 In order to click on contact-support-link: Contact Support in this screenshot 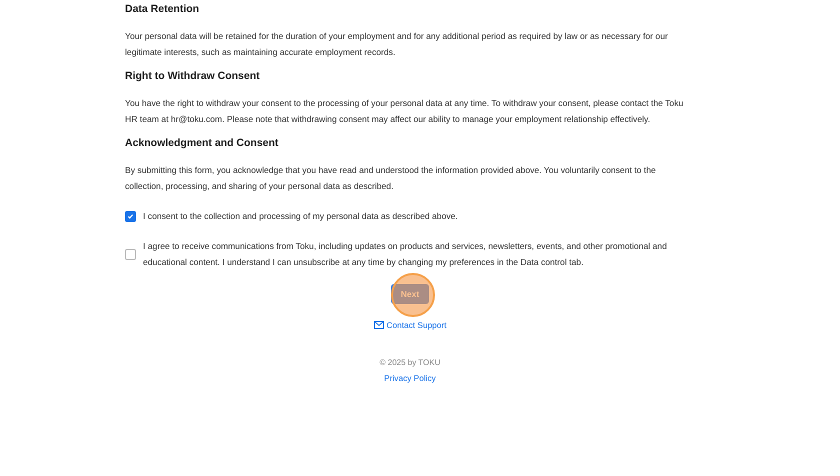, I will do `click(416, 325)`.